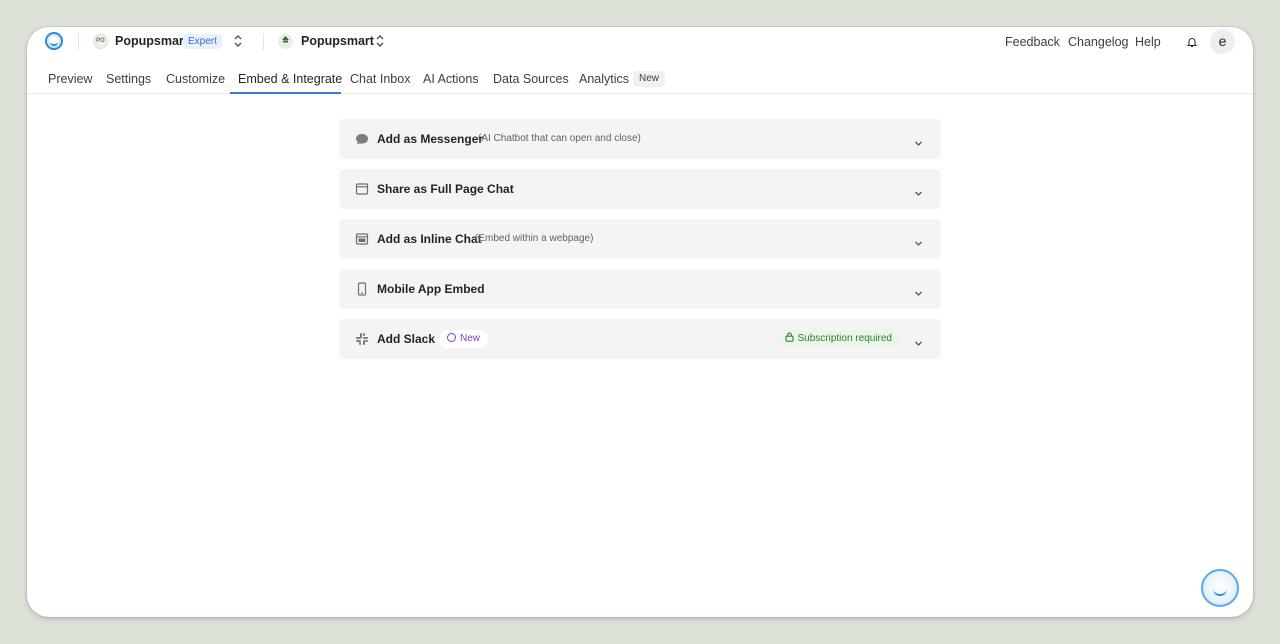 This screenshot has width=1280, height=644. What do you see at coordinates (128, 83) in the screenshot?
I see `tab-settings: Settings` at bounding box center [128, 83].